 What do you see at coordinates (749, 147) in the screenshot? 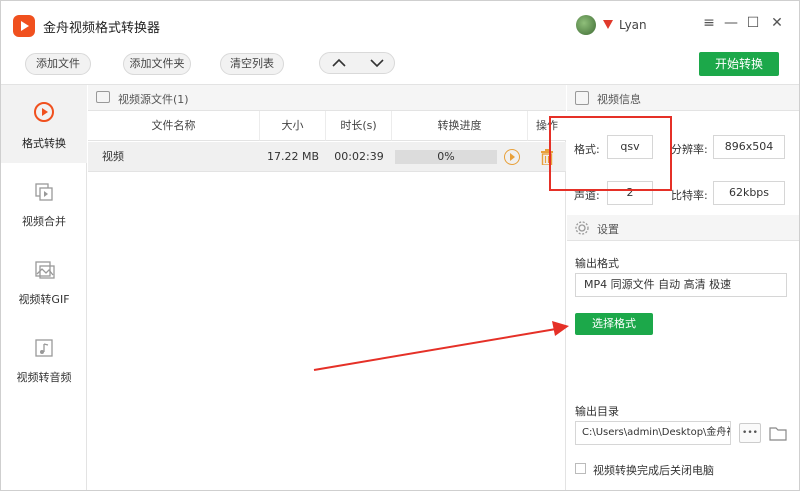
I see `resolution-value: 896x504` at bounding box center [749, 147].